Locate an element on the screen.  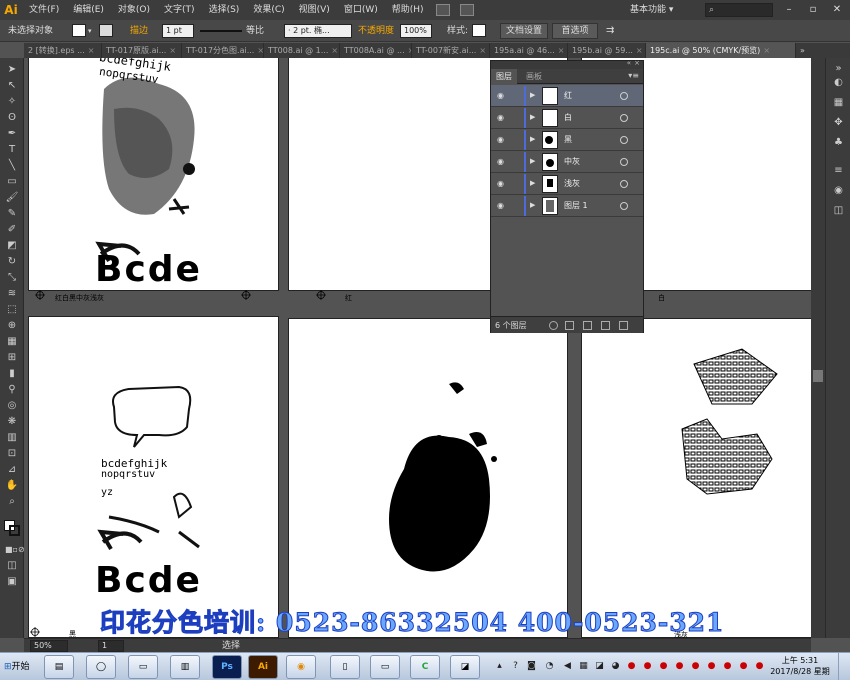
taskbar-audio-button: ◉ is located at coordinates (301, 667).